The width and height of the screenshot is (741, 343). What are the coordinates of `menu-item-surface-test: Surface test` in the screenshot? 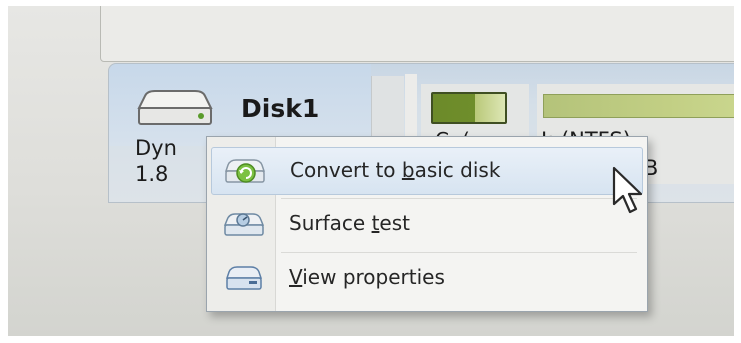 It's located at (426, 224).